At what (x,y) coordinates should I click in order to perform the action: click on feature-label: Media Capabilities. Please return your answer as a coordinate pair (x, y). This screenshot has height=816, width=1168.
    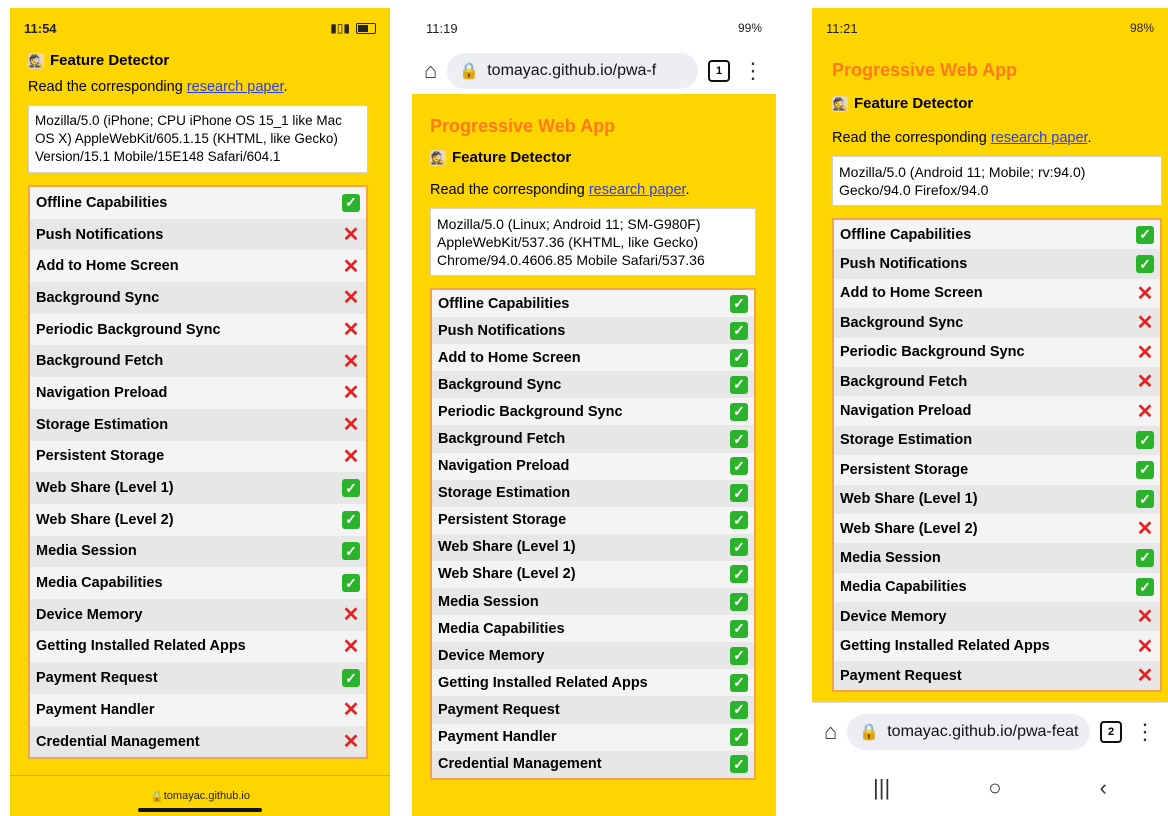
    Looking at the image, I should click on (99, 583).